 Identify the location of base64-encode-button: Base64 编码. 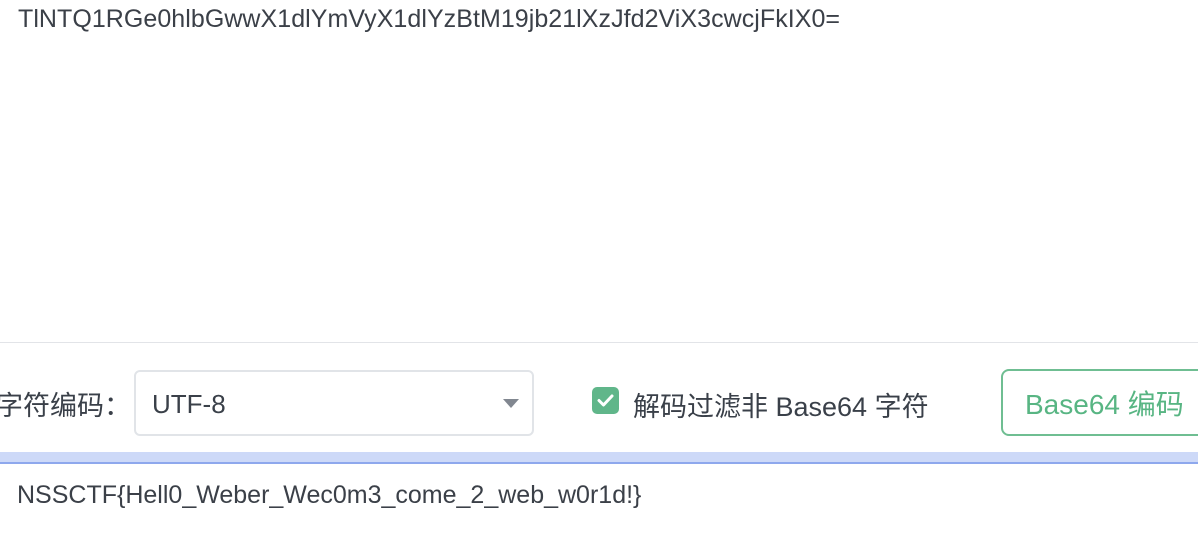
(1099, 402).